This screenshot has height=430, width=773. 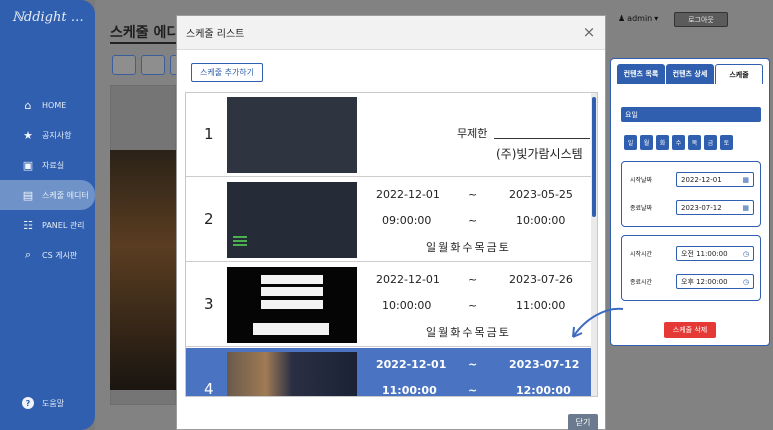 I want to click on end-time-row: 종료시간 오후 12:00:00 ◷, so click(x=692, y=281).